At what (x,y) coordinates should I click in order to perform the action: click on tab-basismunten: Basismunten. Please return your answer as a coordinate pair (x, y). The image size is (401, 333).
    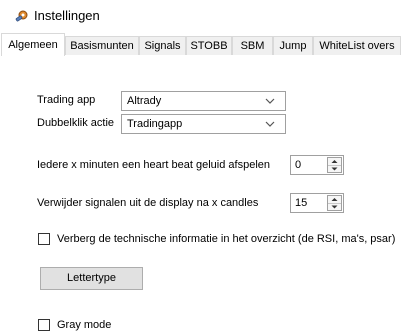
    Looking at the image, I should click on (102, 45).